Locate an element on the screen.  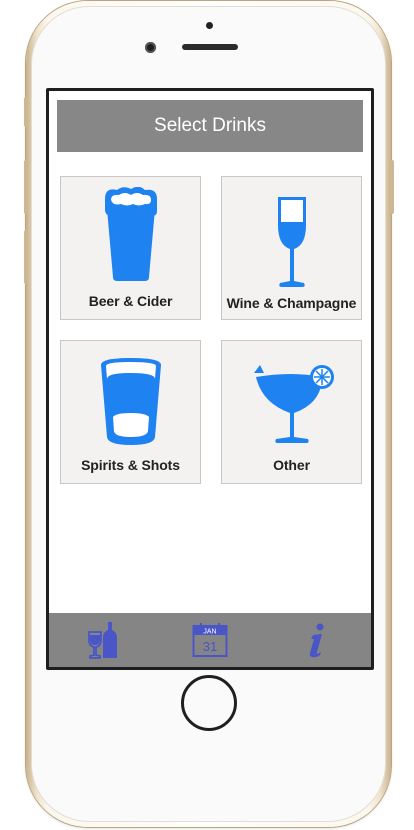
tab-drinks is located at coordinates (103, 640).